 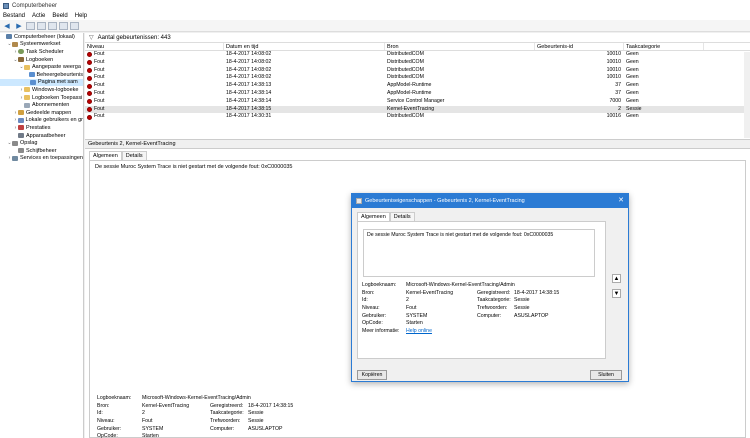 I want to click on tree-item: › Logboeken Toepassi, so click(x=41, y=98).